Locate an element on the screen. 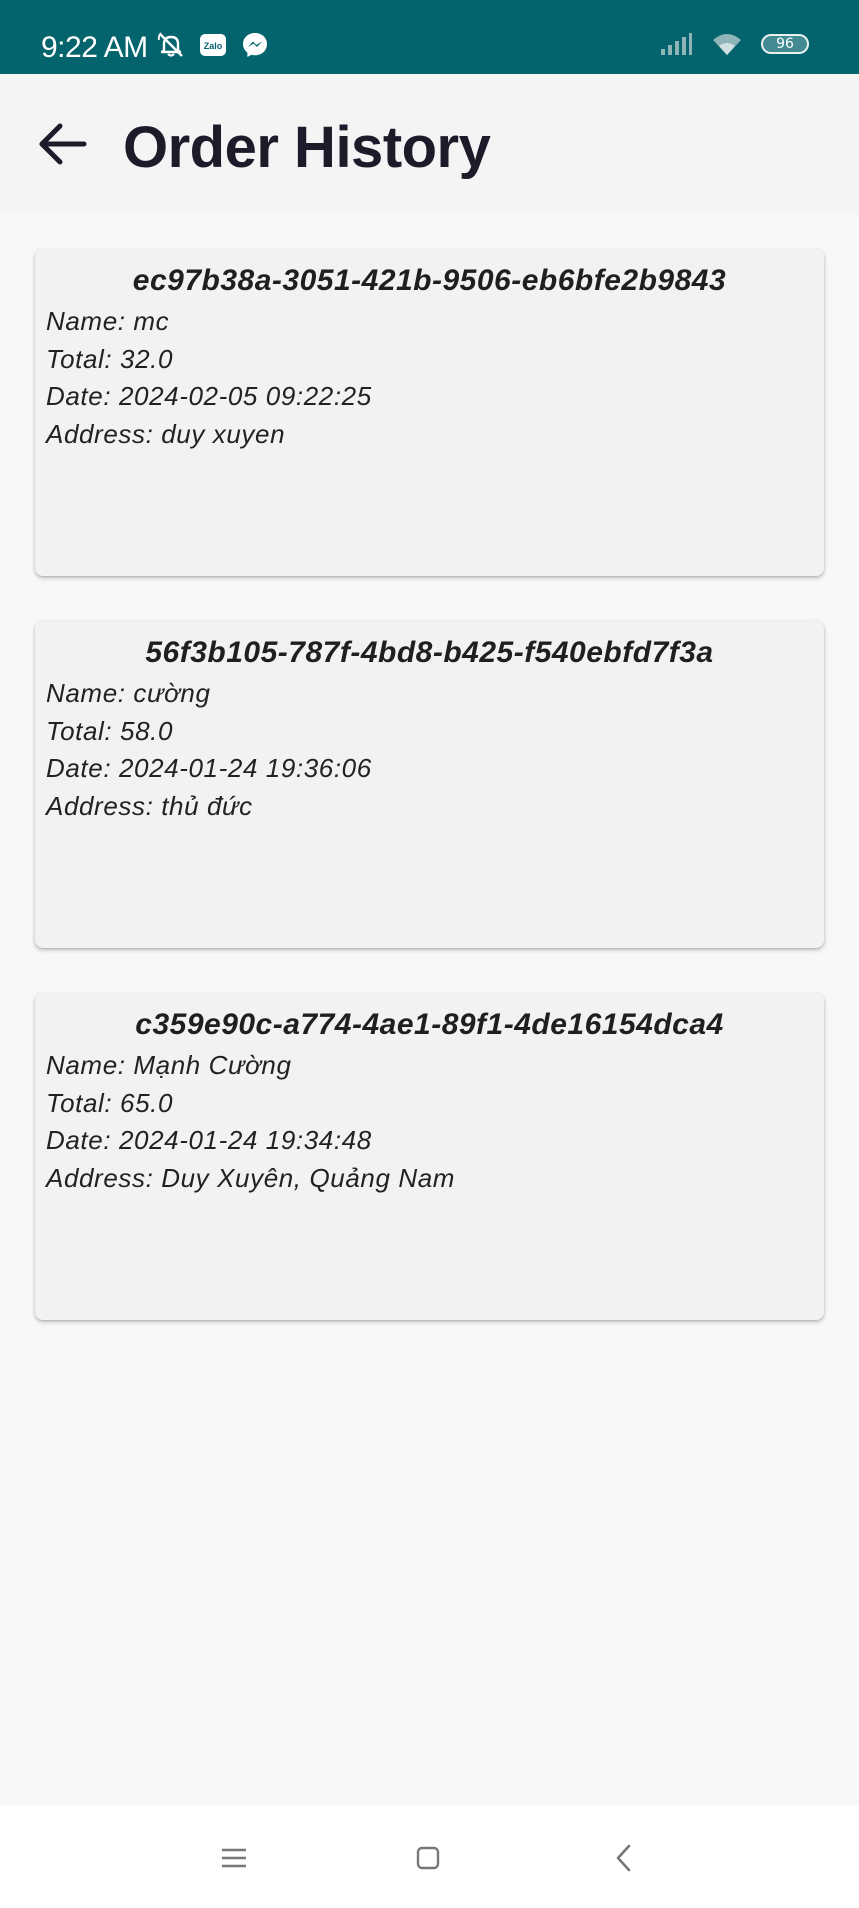  arrow-back-icon is located at coordinates (63, 144).